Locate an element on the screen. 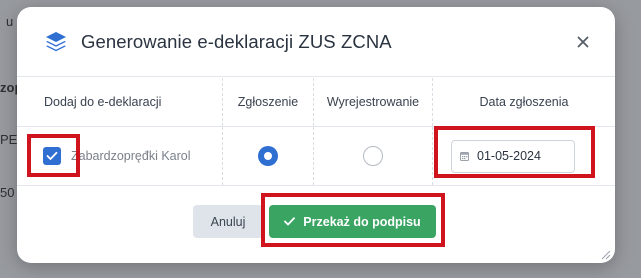  dialog-title: Generowanie e-deklaracji ZUS ZCNA is located at coordinates (236, 41).